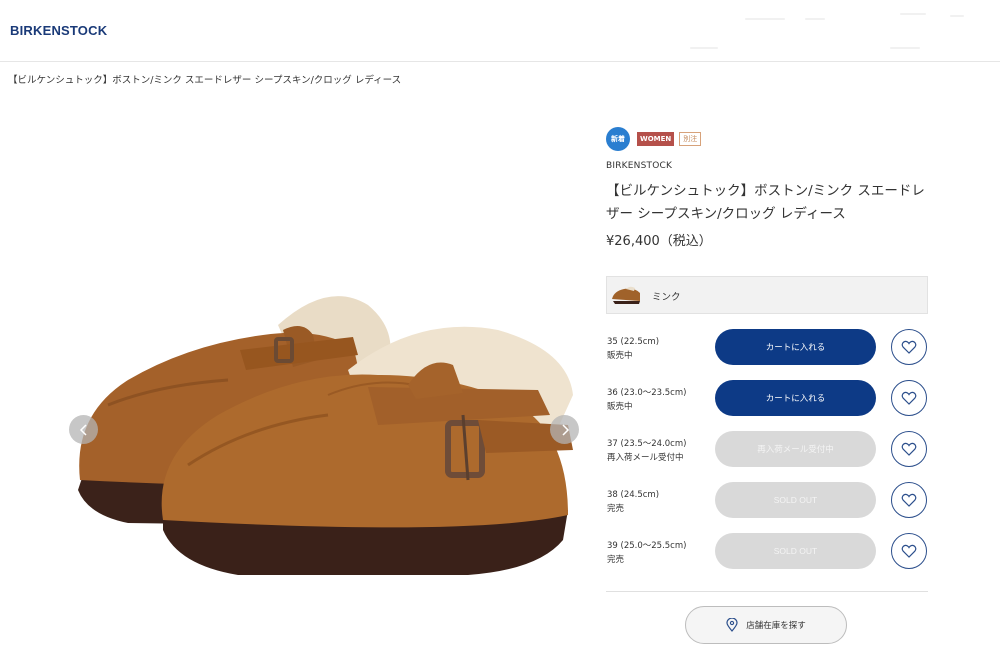  What do you see at coordinates (666, 297) in the screenshot?
I see `color-name: ミンク` at bounding box center [666, 297].